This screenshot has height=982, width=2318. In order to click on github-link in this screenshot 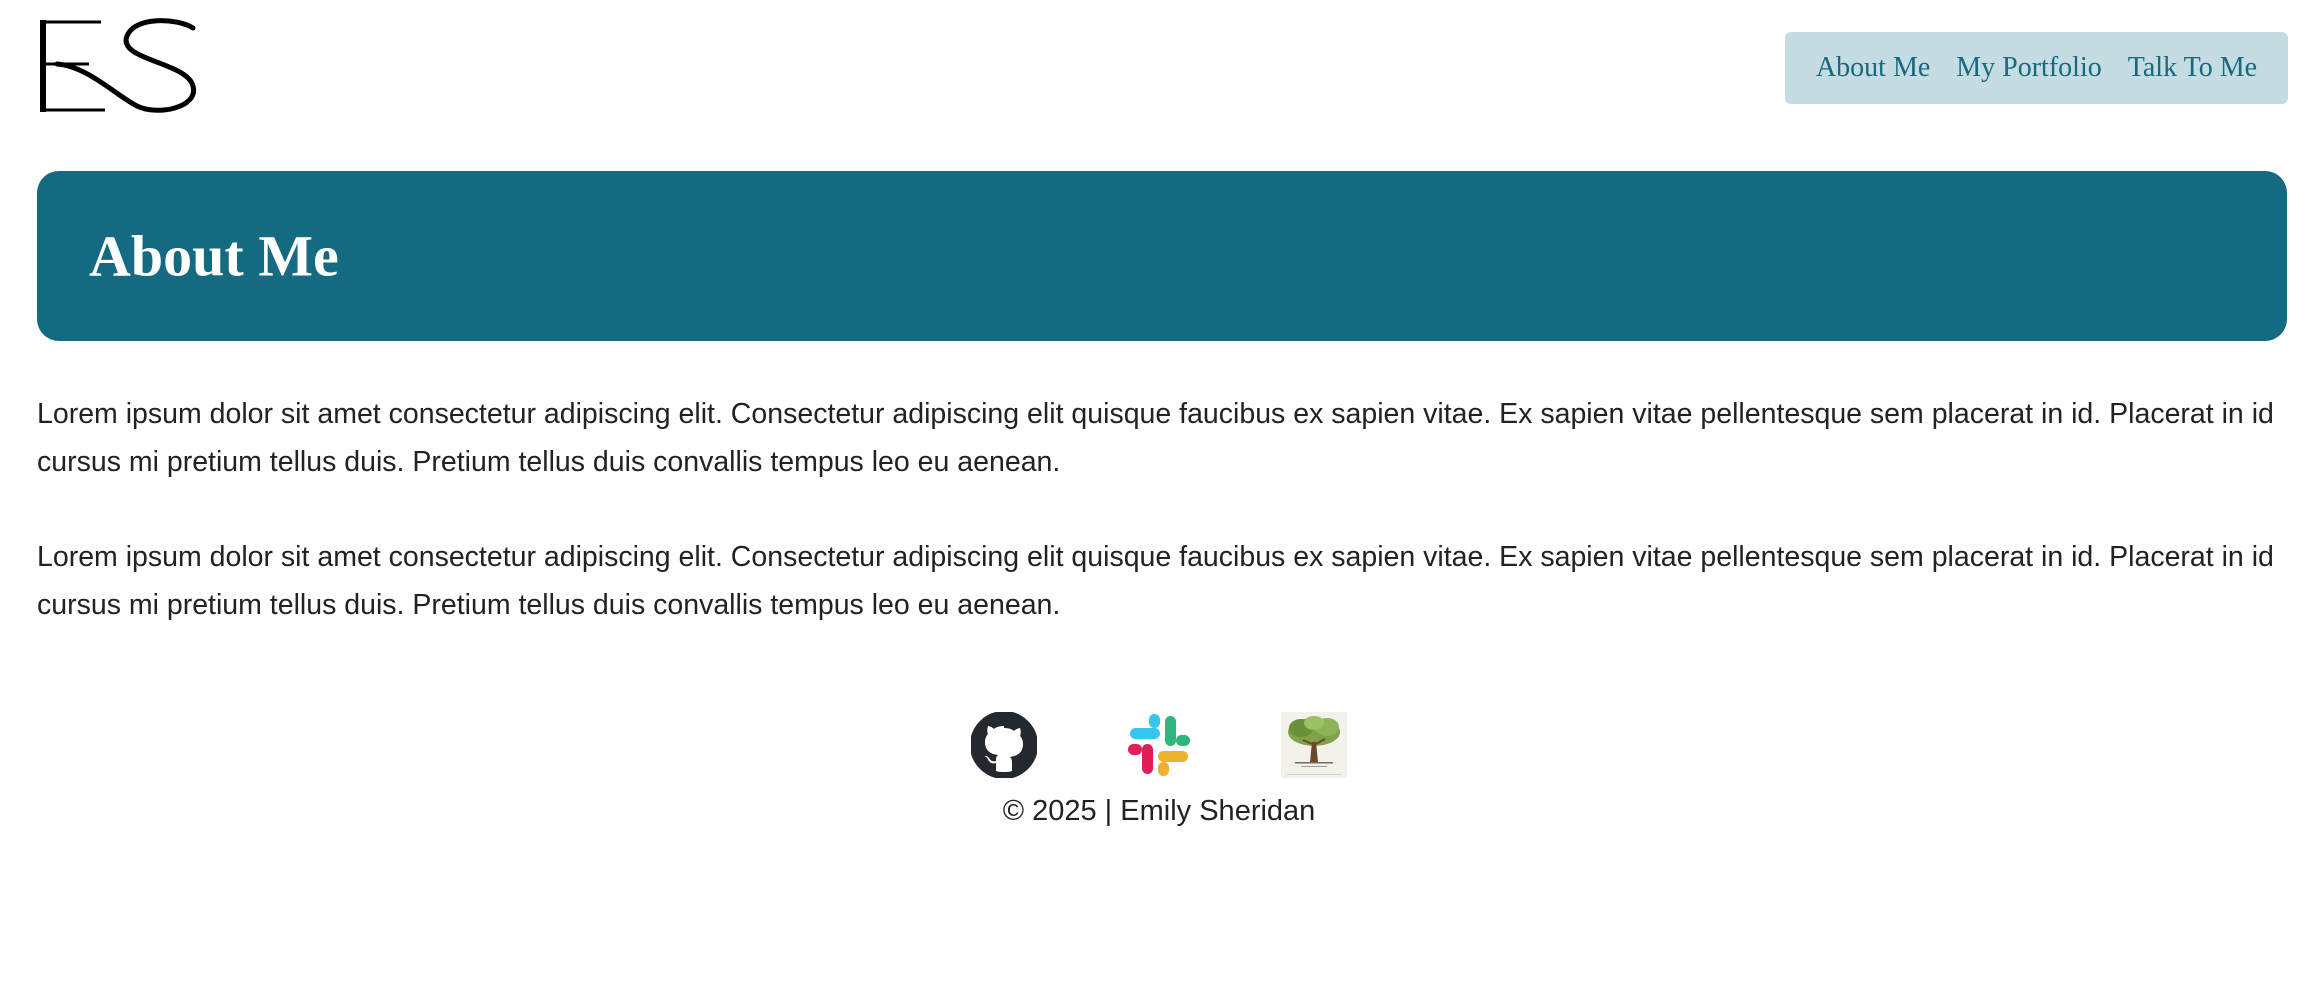, I will do `click(1004, 745)`.